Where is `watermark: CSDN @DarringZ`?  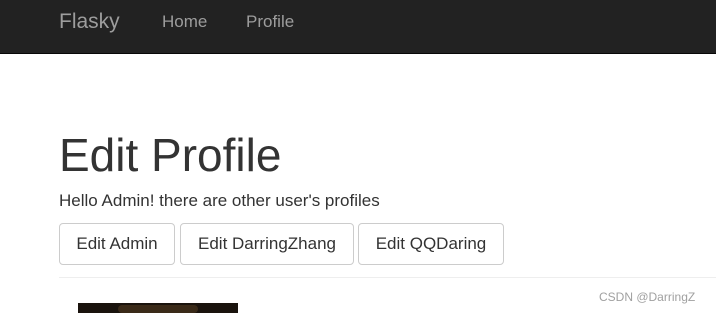
watermark: CSDN @DarringZ is located at coordinates (647, 297).